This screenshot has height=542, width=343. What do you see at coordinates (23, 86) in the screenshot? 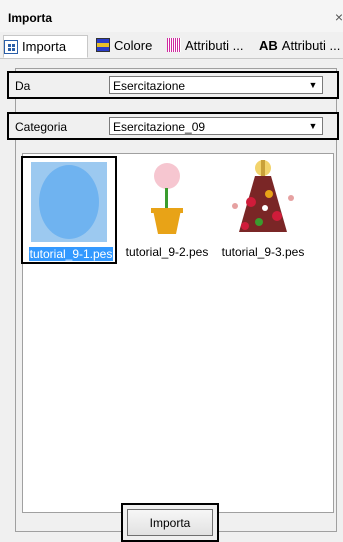
I see `source-label: Da` at bounding box center [23, 86].